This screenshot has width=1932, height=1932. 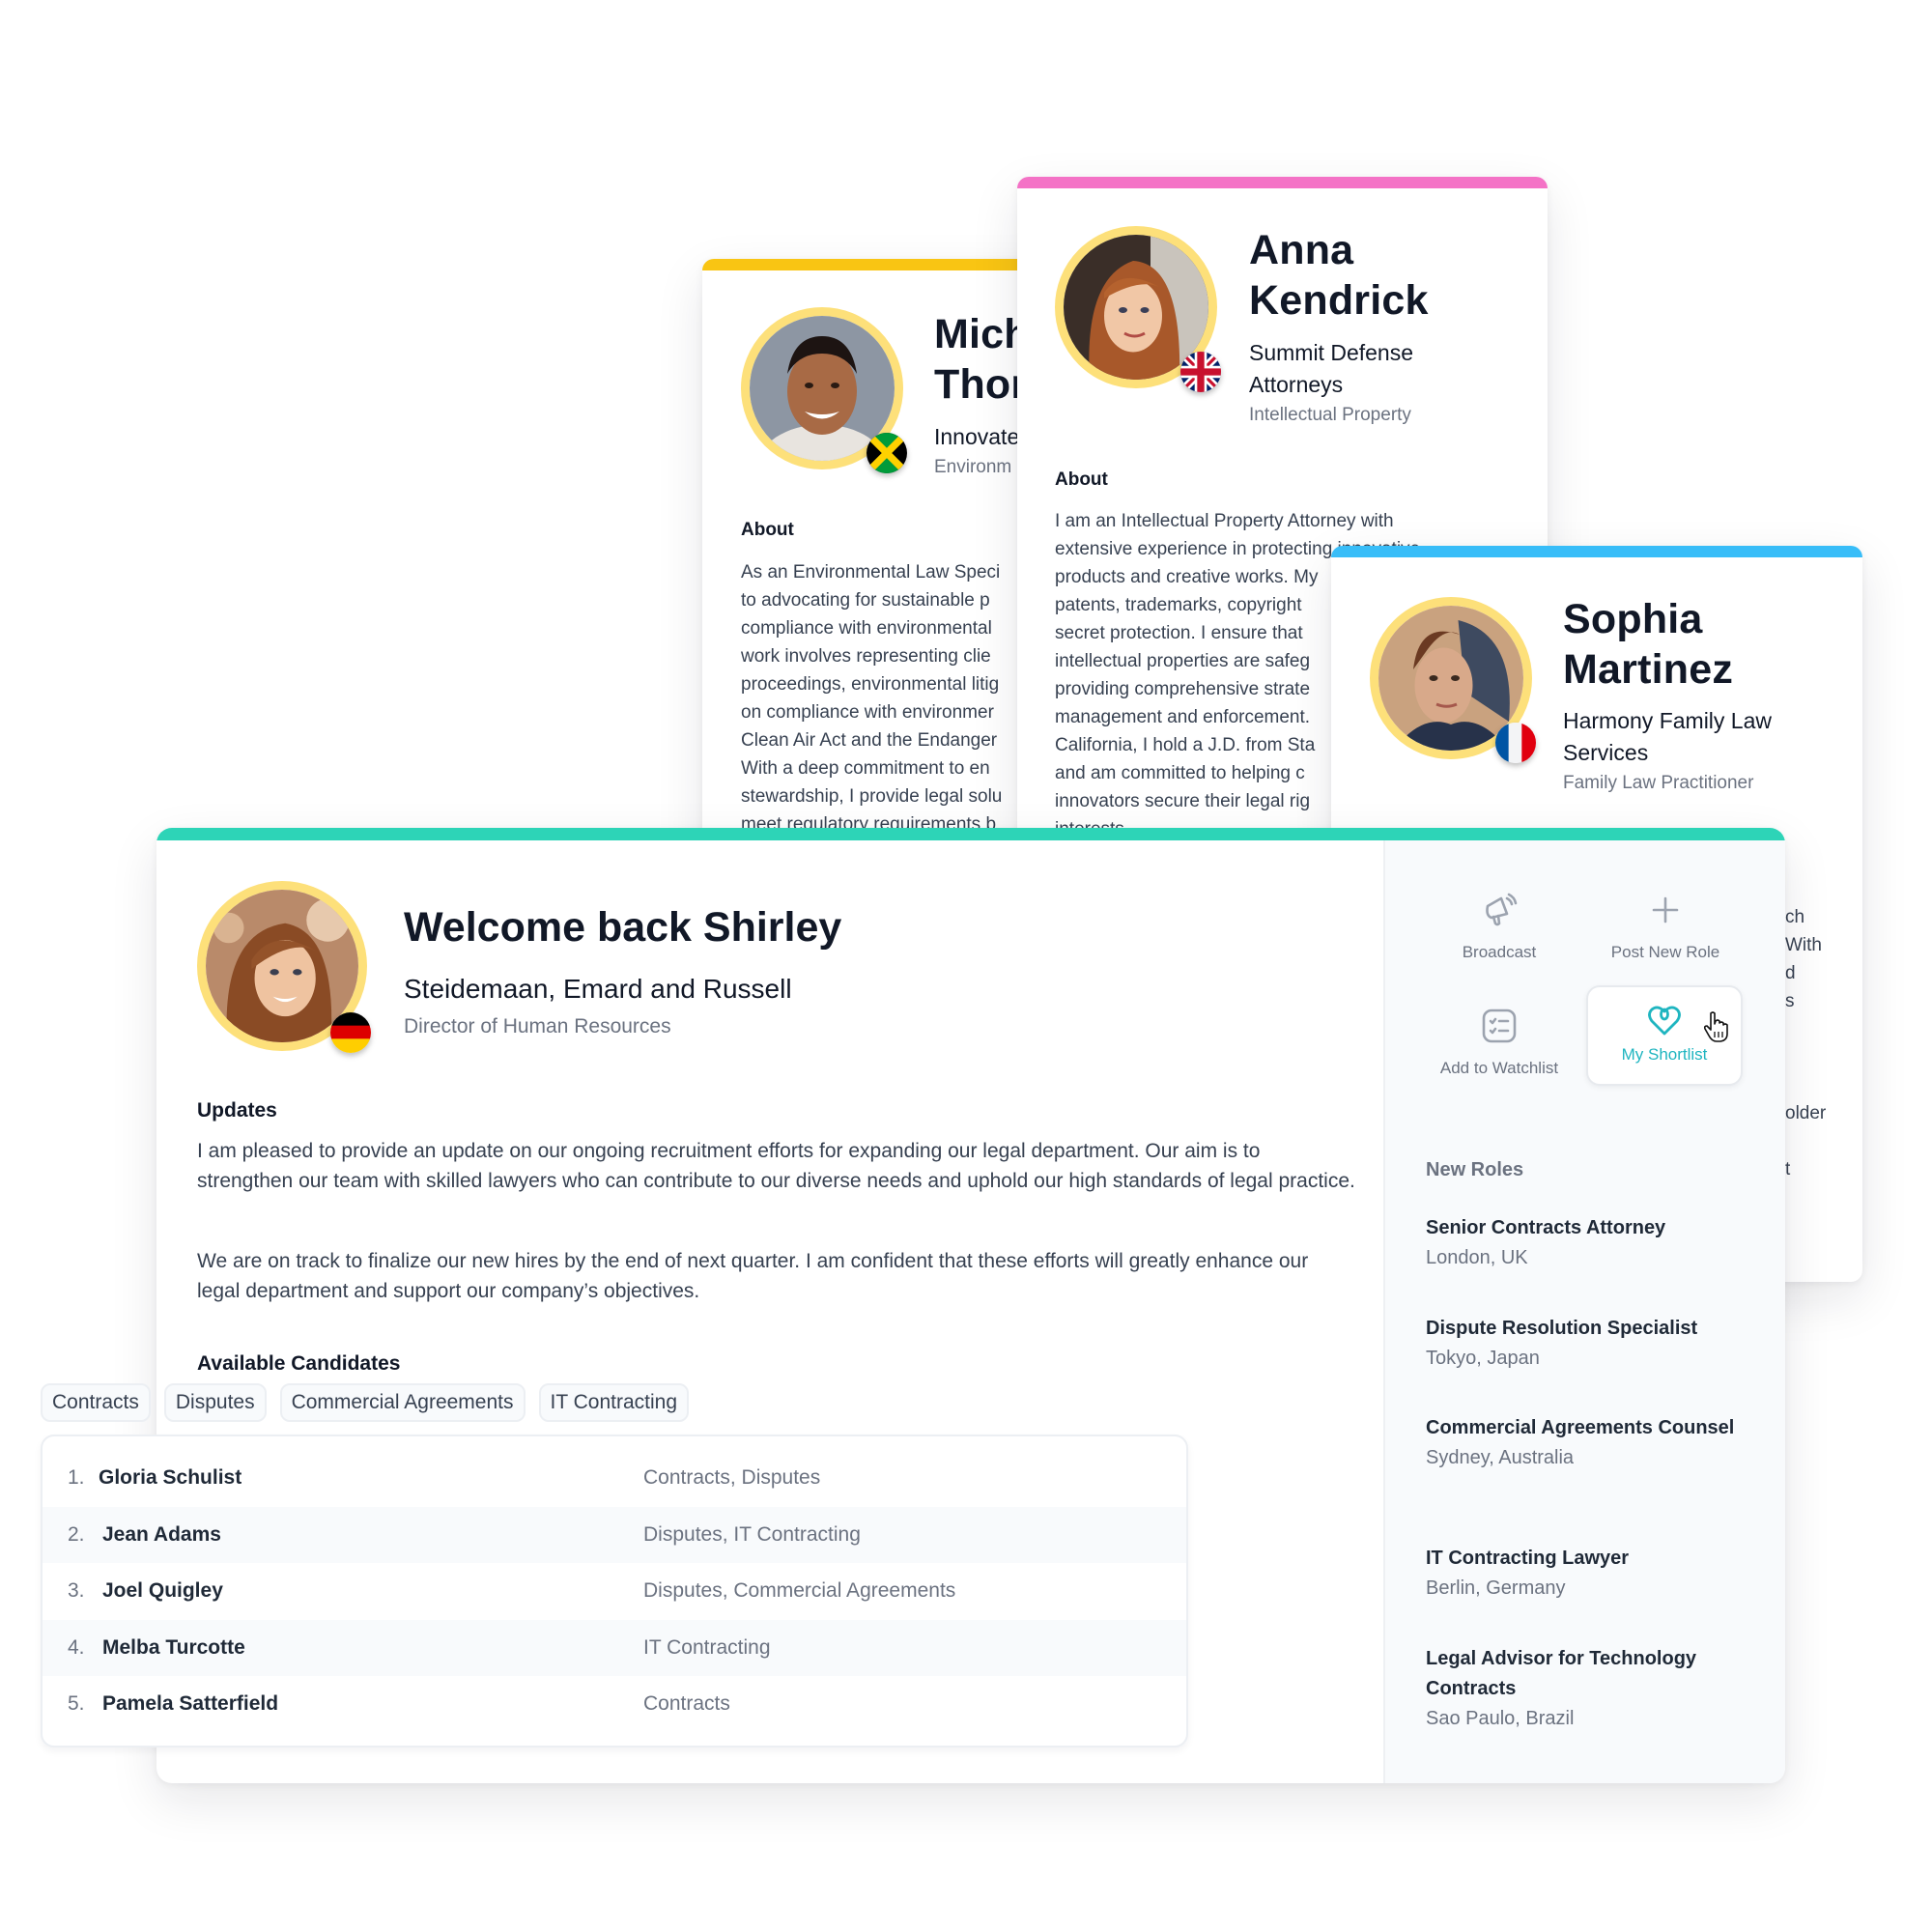 I want to click on my-shortlist-button: My Shortlist, so click(x=1664, y=1035).